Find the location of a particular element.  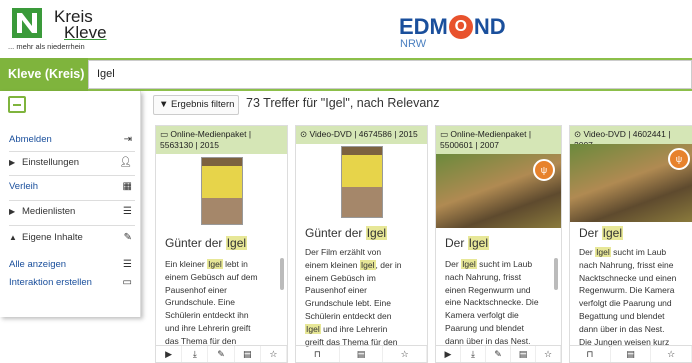

badge-icon: ψ is located at coordinates (679, 159).